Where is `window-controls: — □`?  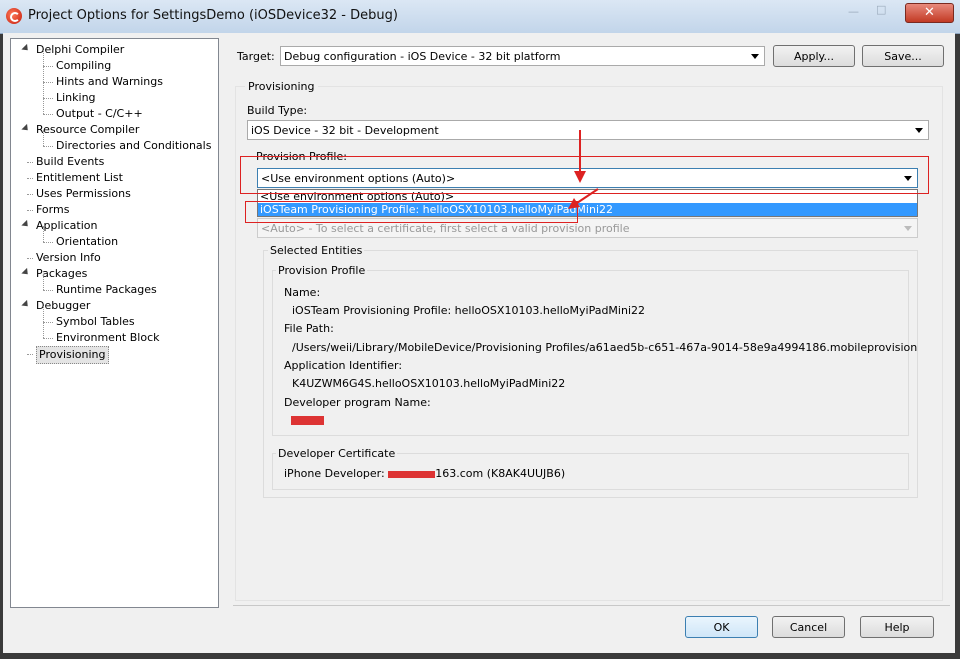
window-controls: — □ is located at coordinates (872, 12).